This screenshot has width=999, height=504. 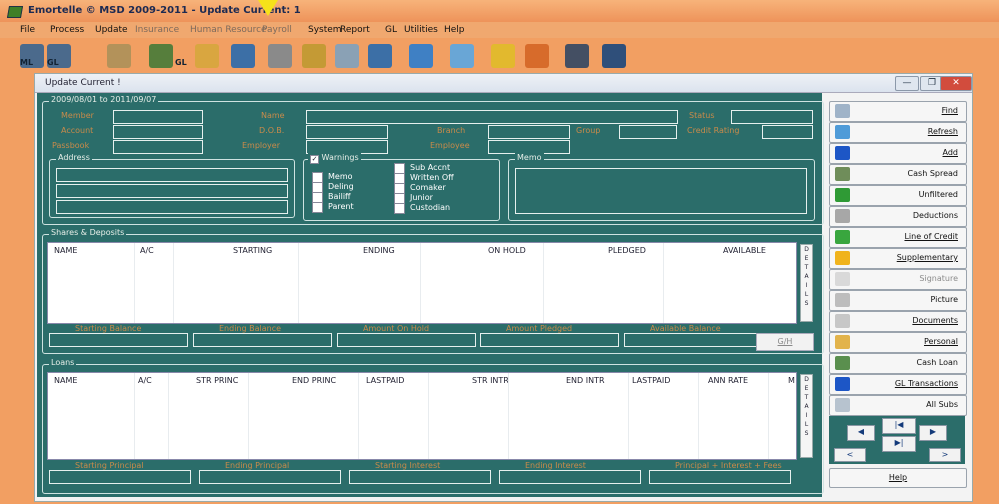 I want to click on photo-icon, so click(x=421, y=56).